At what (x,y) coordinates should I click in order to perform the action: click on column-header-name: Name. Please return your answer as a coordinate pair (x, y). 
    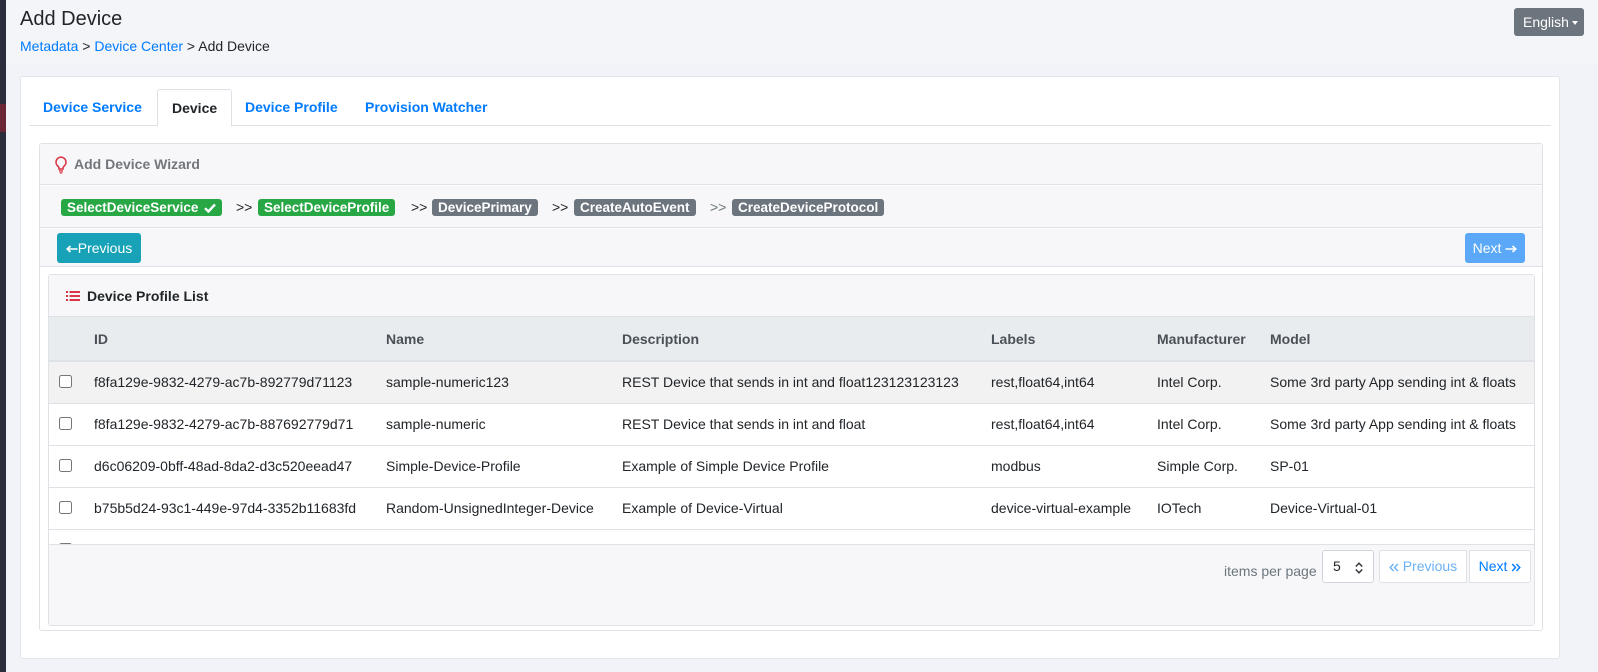
    Looking at the image, I should click on (504, 339).